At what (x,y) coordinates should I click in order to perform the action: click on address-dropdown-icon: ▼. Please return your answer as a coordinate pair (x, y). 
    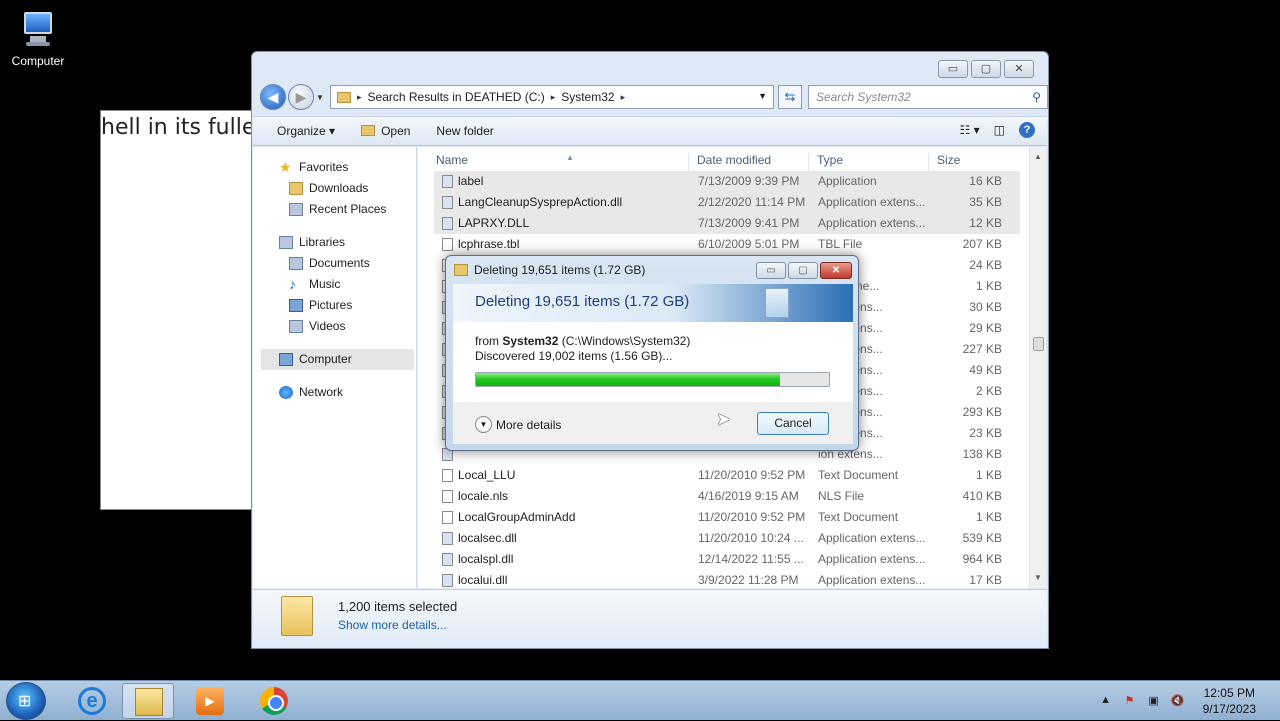
    Looking at the image, I should click on (762, 96).